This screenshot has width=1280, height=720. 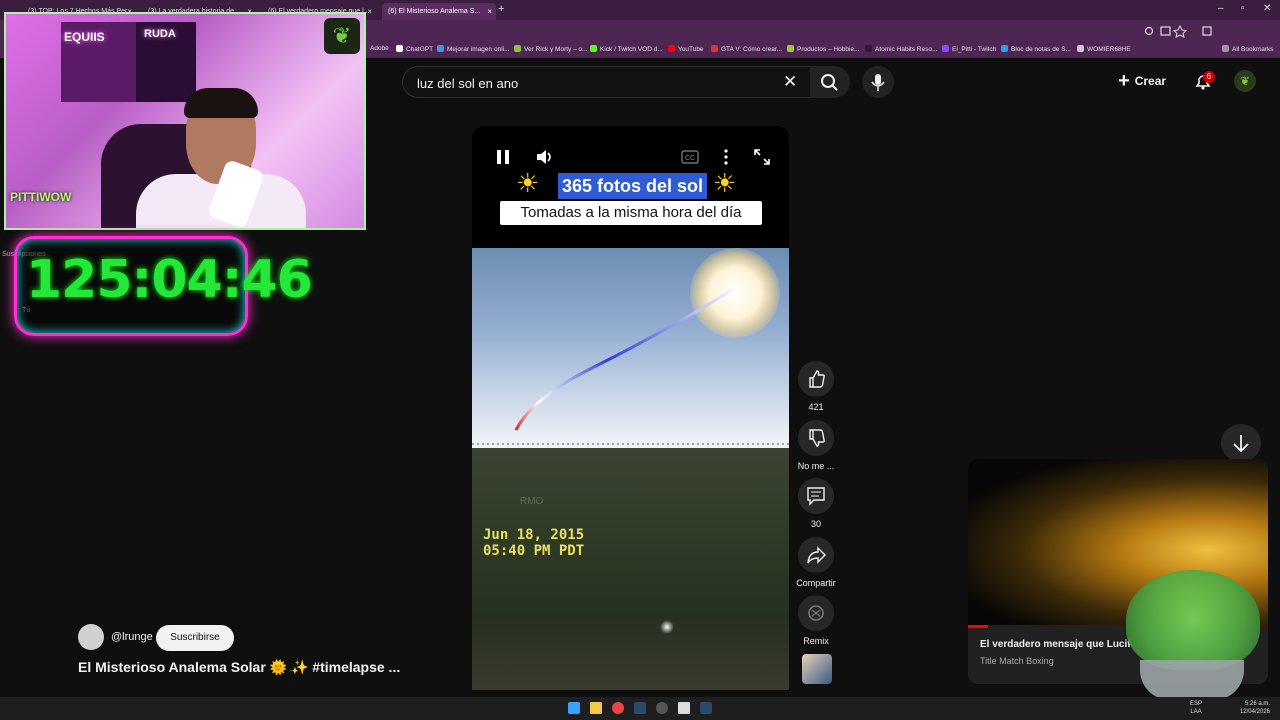 I want to click on share-icon, so click(x=816, y=555).